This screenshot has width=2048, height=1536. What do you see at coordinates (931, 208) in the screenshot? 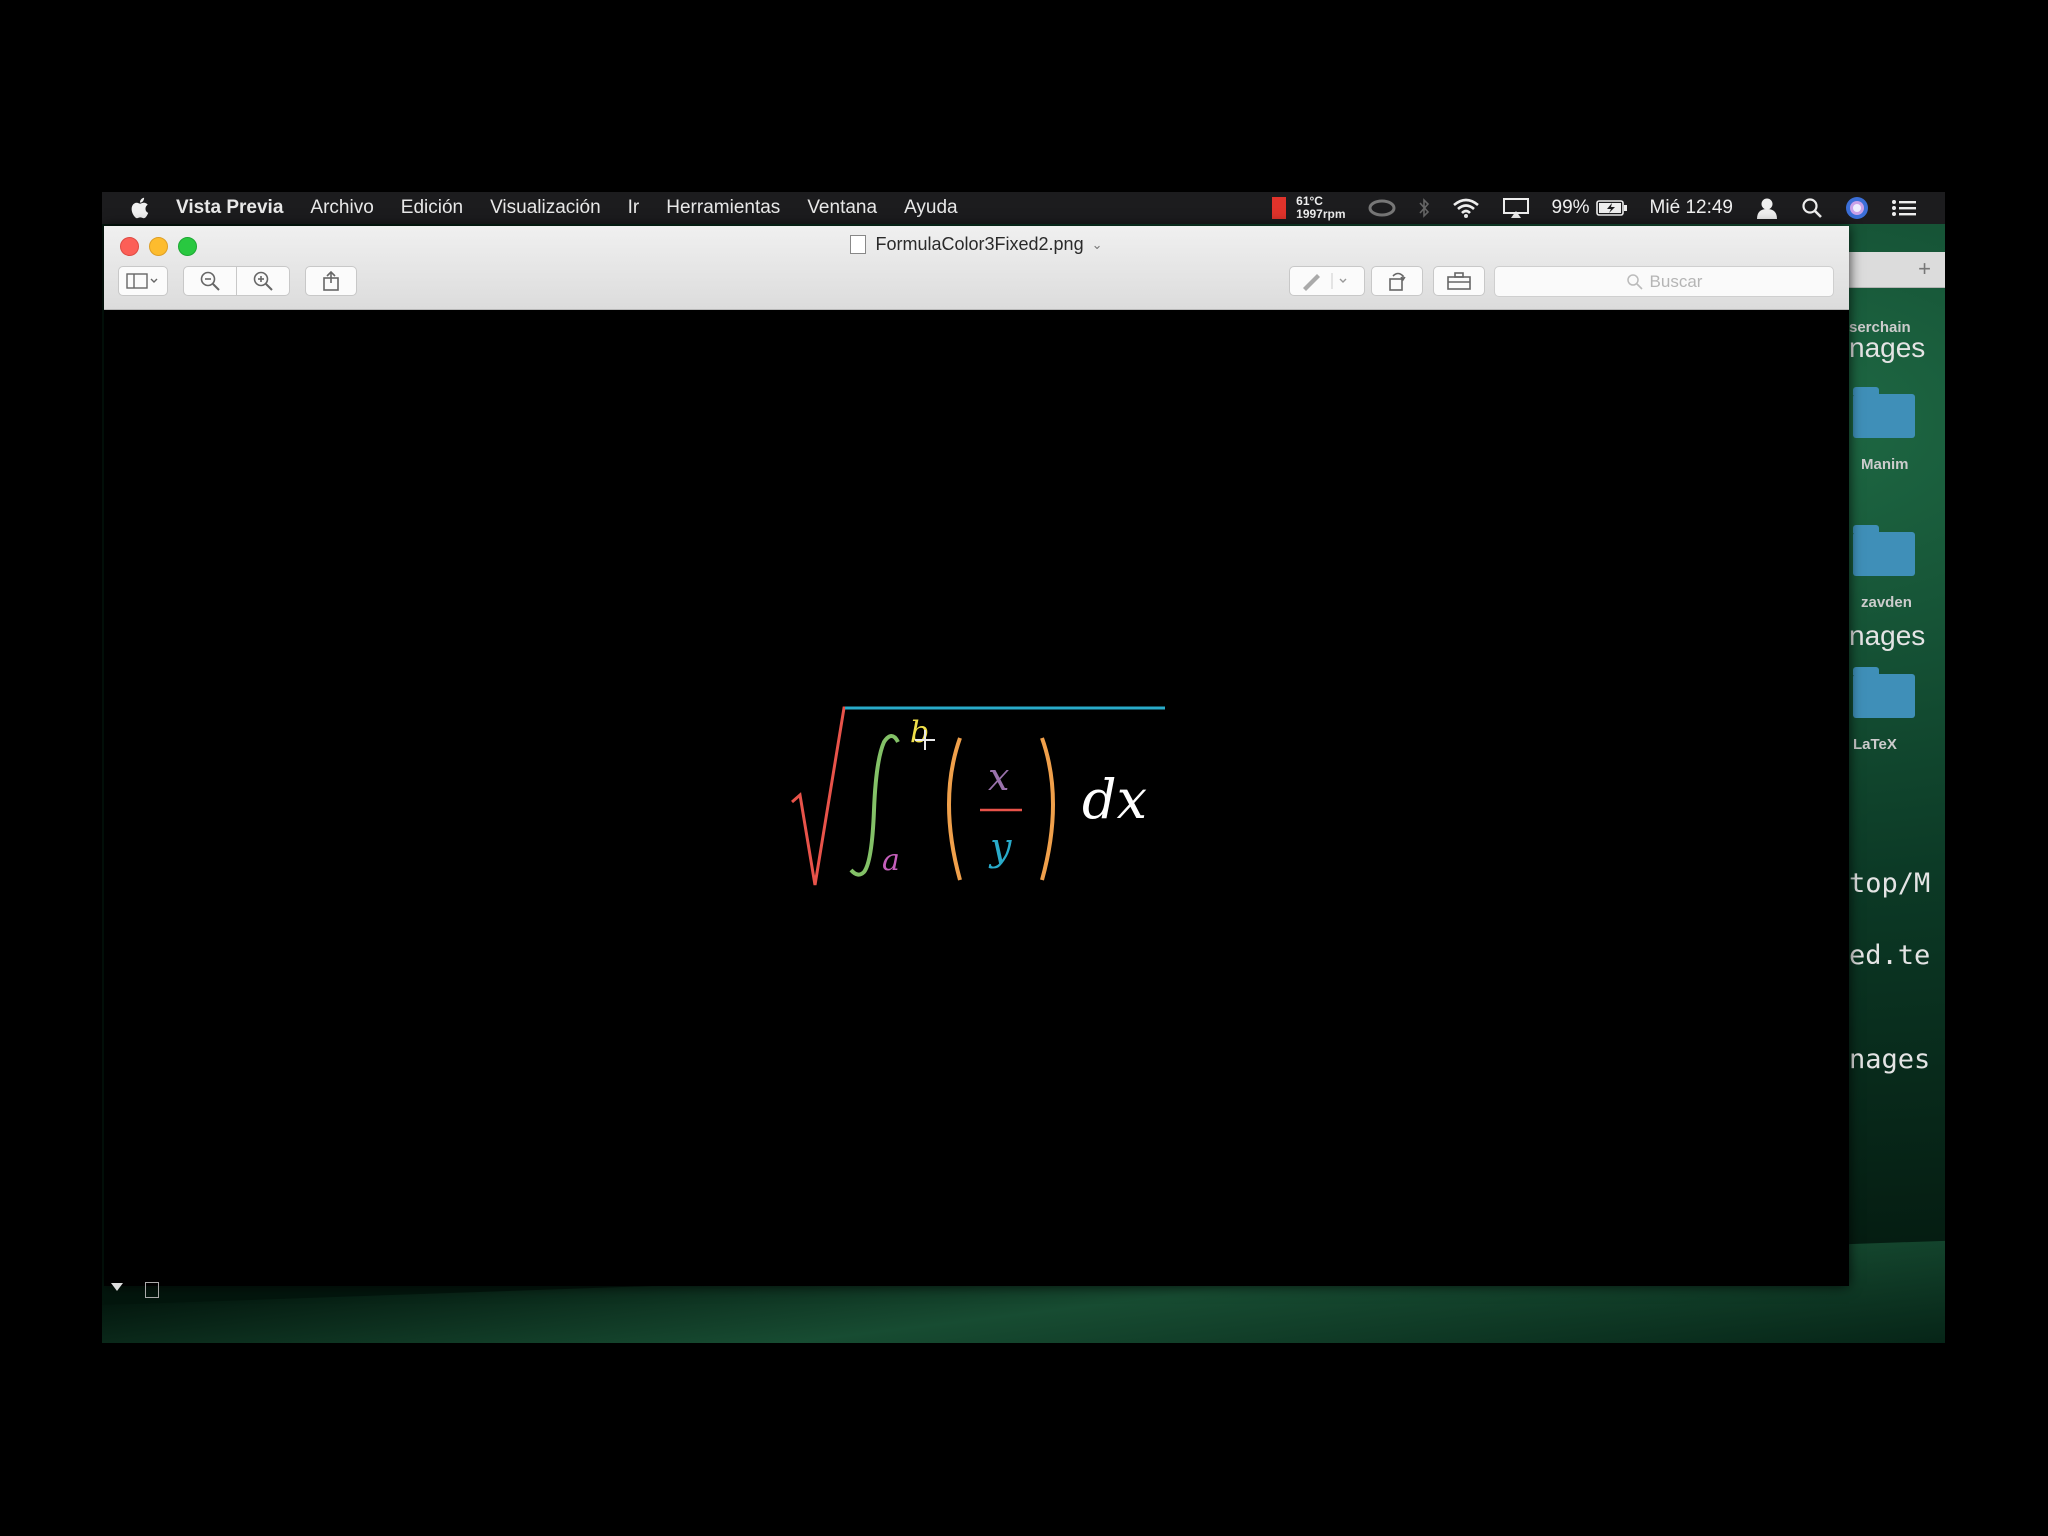
I see `menu-ayuda: Ayuda` at bounding box center [931, 208].